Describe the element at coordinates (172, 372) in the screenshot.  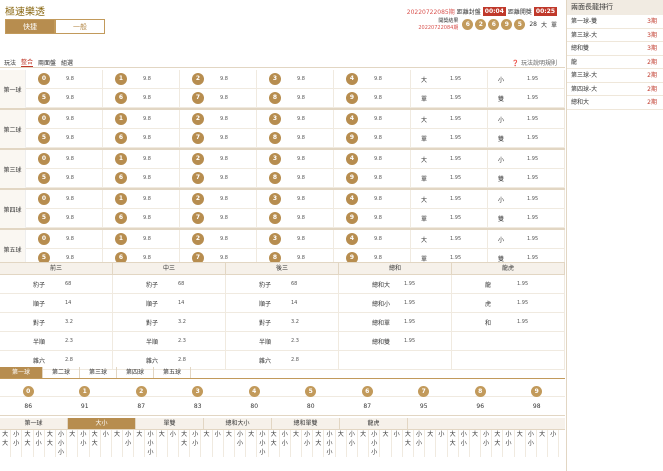
I see `tab-ball: 第五球` at that location.